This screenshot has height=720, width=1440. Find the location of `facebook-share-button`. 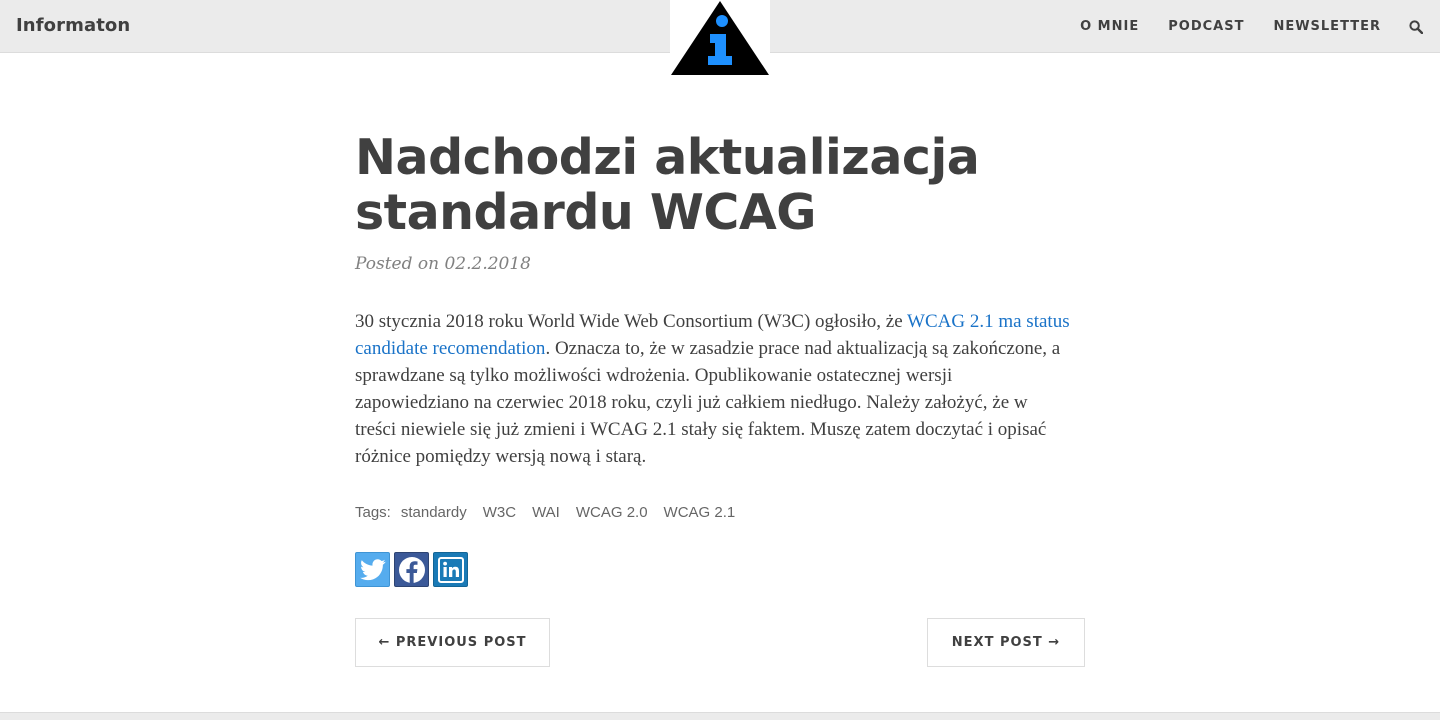

facebook-share-button is located at coordinates (411, 569).